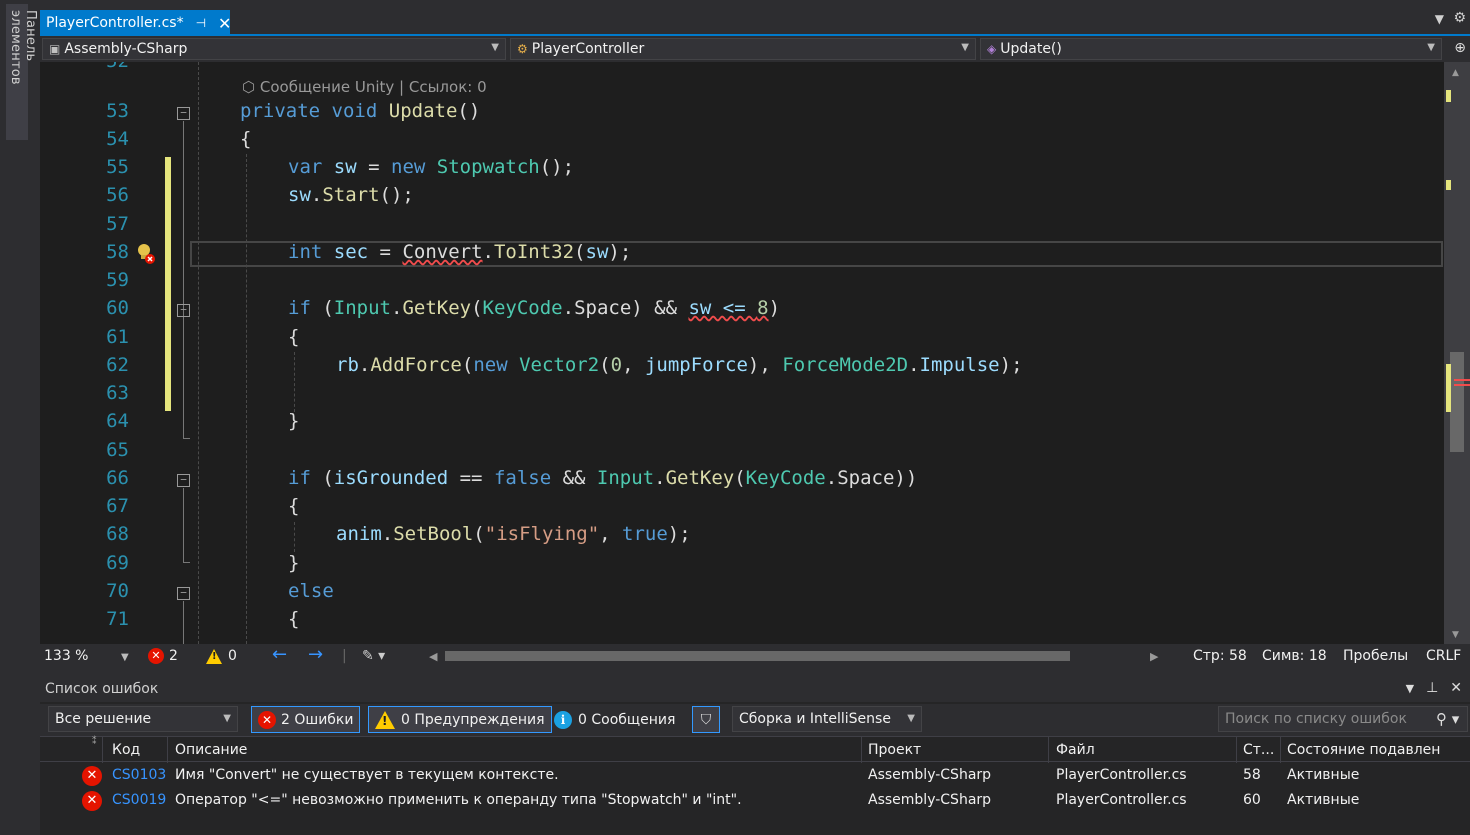 The image size is (1470, 835). I want to click on column-file: Файл, so click(1075, 750).